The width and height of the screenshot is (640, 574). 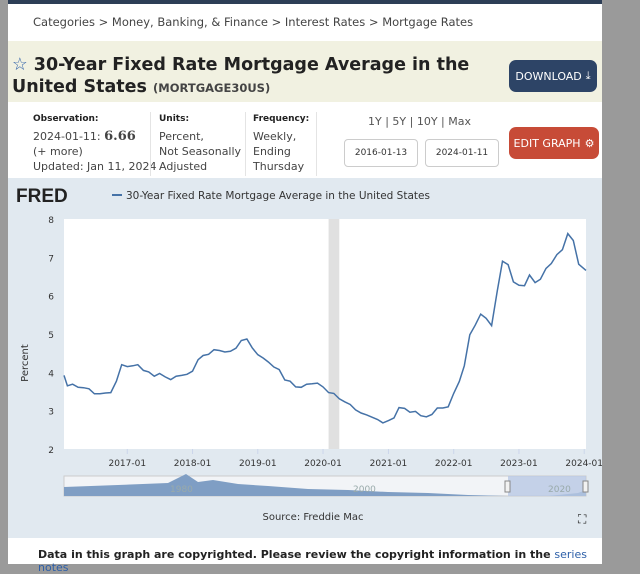 What do you see at coordinates (181, 136) in the screenshot?
I see `units-line: Percent,` at bounding box center [181, 136].